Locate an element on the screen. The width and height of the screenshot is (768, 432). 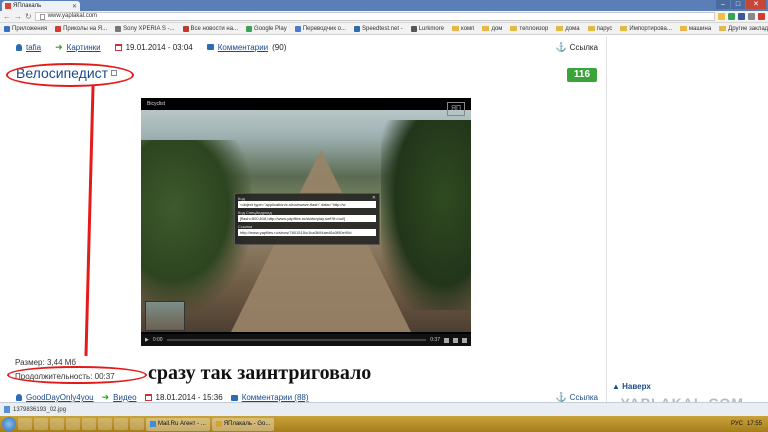
bookmark-label: теплоизор is located at coordinates (534, 28).